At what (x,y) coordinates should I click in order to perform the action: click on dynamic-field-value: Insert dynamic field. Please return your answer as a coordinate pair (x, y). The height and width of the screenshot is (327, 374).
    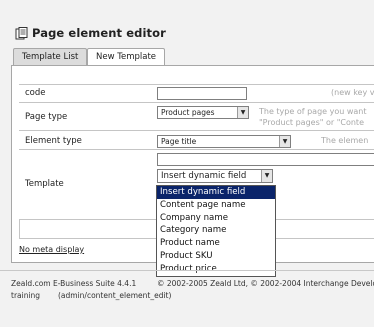
    Looking at the image, I should click on (204, 176).